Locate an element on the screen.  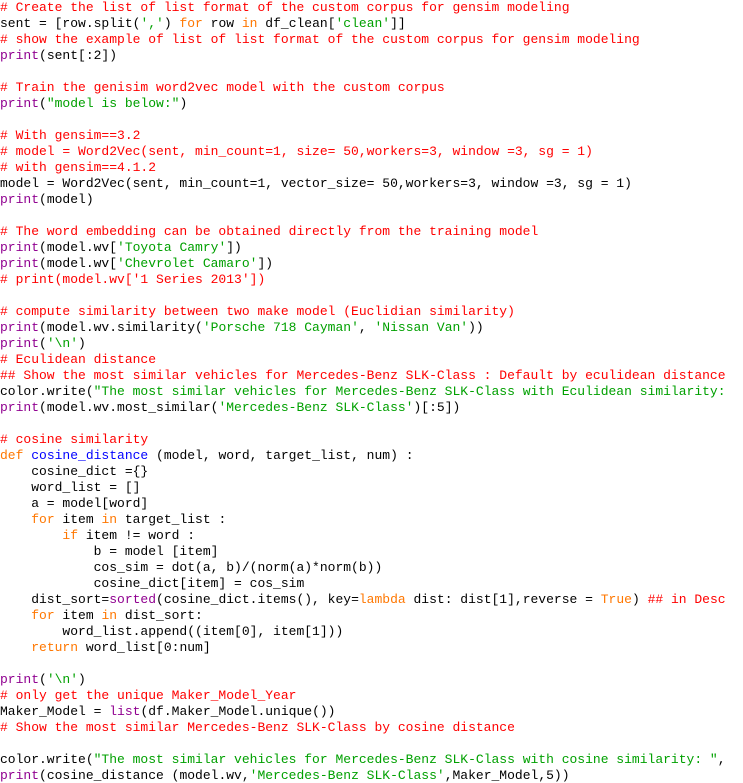
code-token-string: "model is below:" is located at coordinates (113, 103).